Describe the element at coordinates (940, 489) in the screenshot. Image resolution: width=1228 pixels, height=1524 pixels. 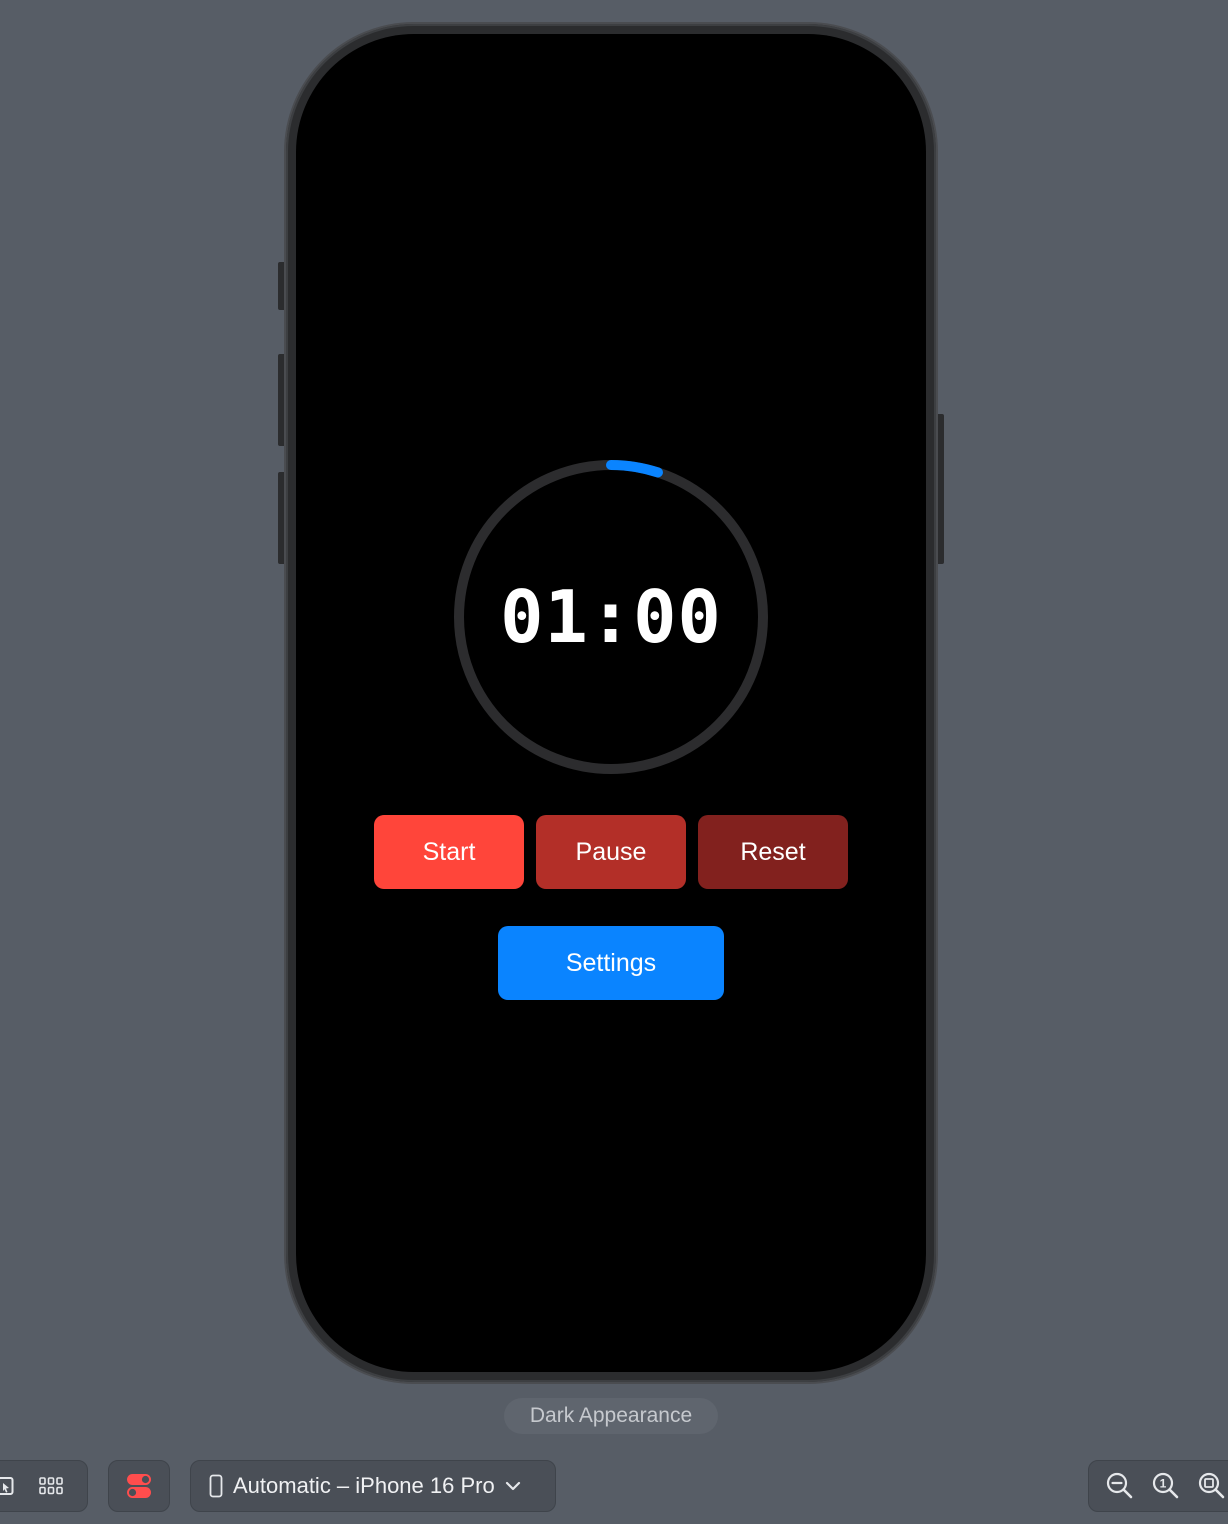
I see `power-button` at that location.